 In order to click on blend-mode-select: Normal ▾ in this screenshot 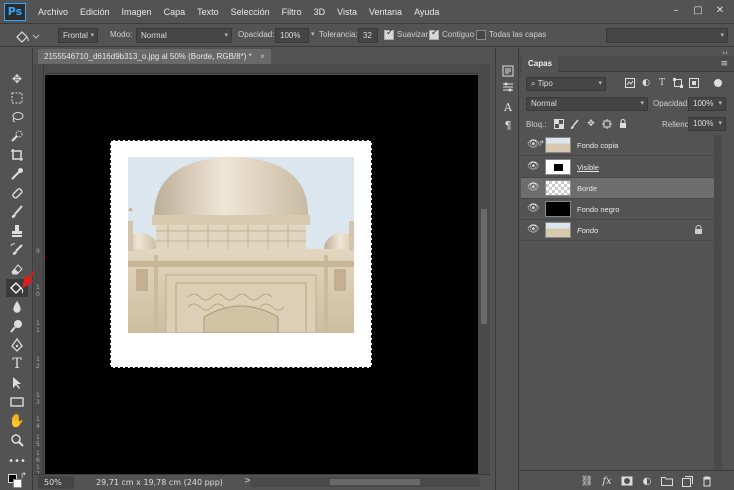, I will do `click(587, 104)`.